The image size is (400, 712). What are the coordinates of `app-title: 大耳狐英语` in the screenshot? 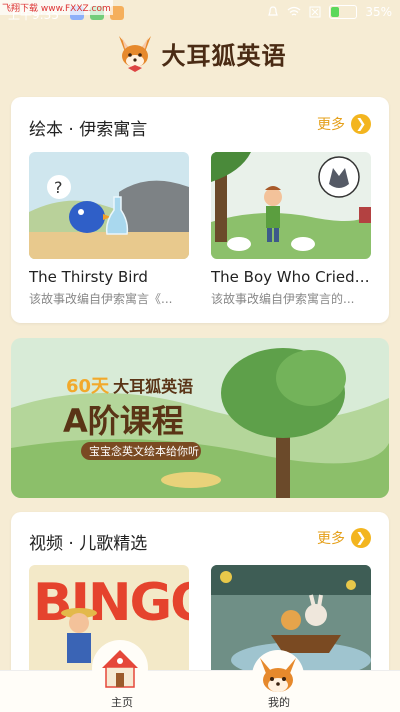 It's located at (224, 55).